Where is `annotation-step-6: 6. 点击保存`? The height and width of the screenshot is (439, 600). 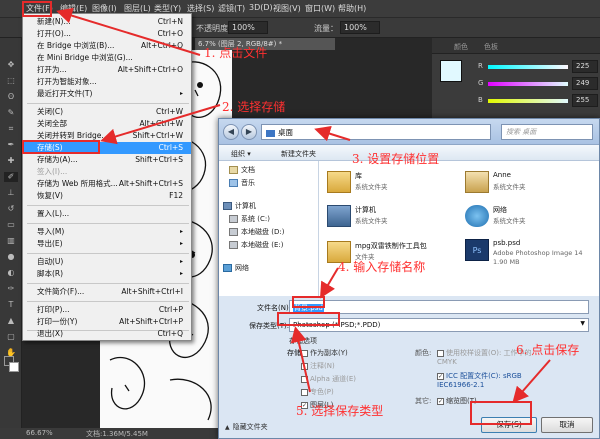 annotation-step-6: 6. 点击保存 is located at coordinates (548, 350).